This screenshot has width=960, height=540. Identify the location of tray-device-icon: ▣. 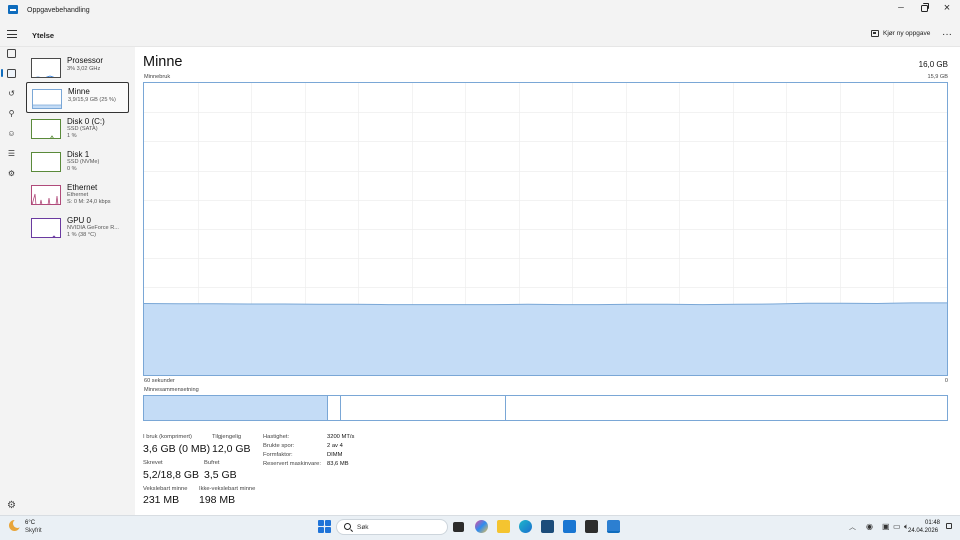
(886, 526).